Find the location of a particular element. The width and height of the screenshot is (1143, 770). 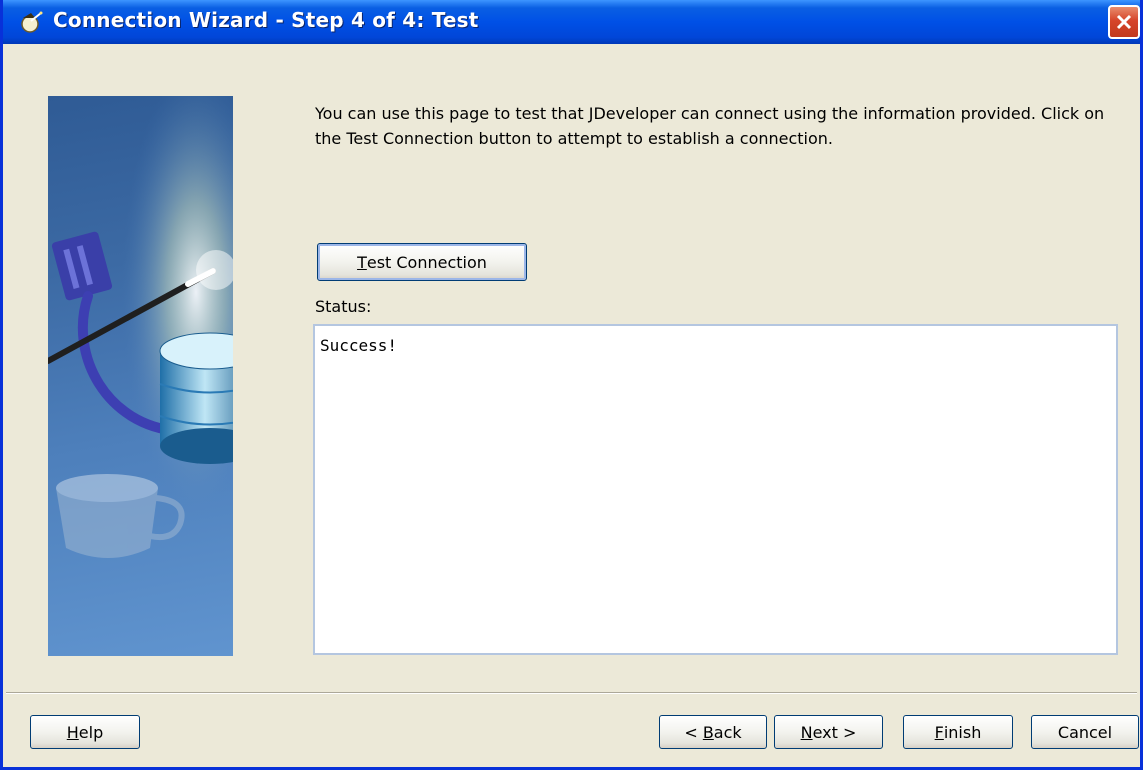

back-label: ack is located at coordinates (727, 732).